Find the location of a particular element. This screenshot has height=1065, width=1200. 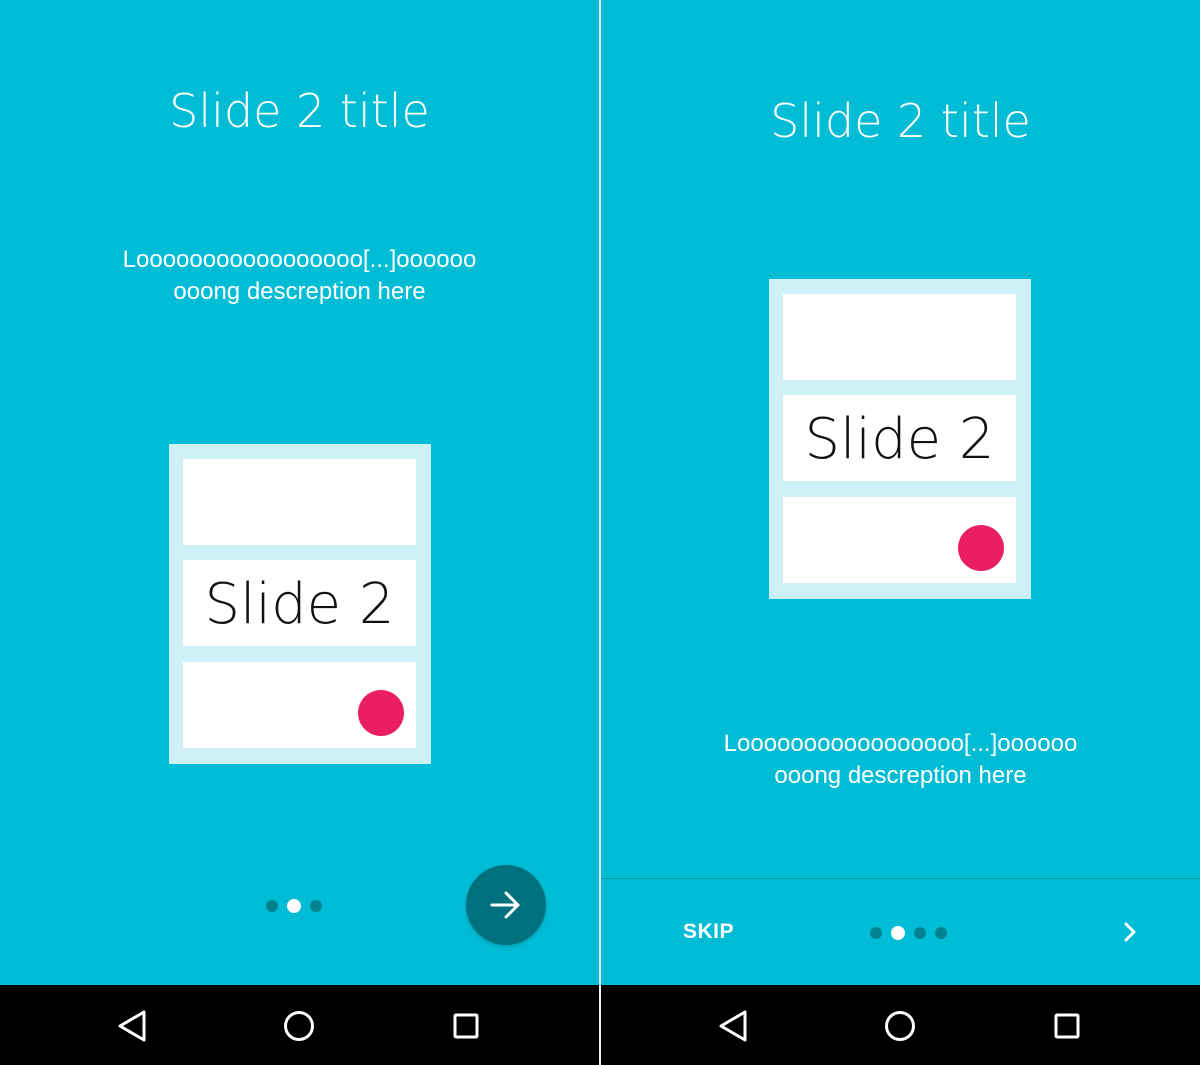

skip-button: SKIP is located at coordinates (708, 932).